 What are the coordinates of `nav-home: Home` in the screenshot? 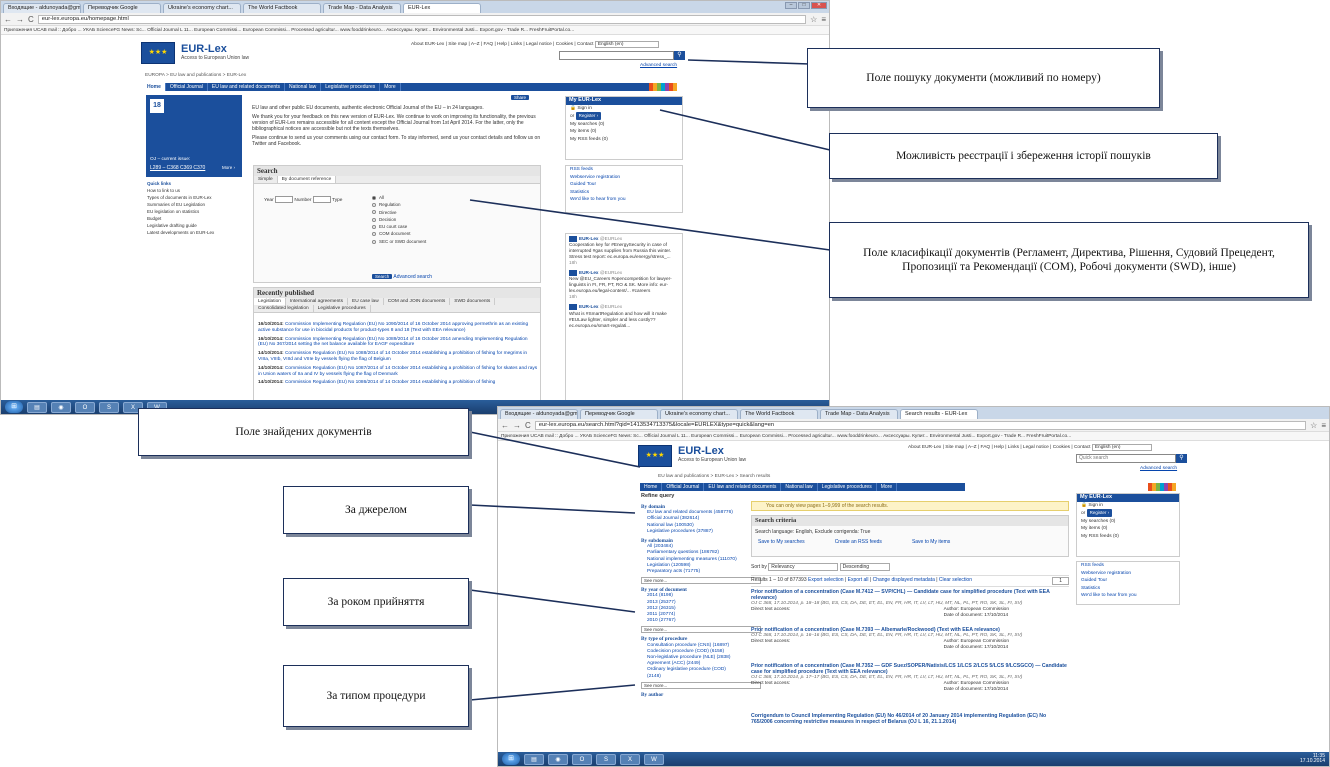 It's located at (651, 487).